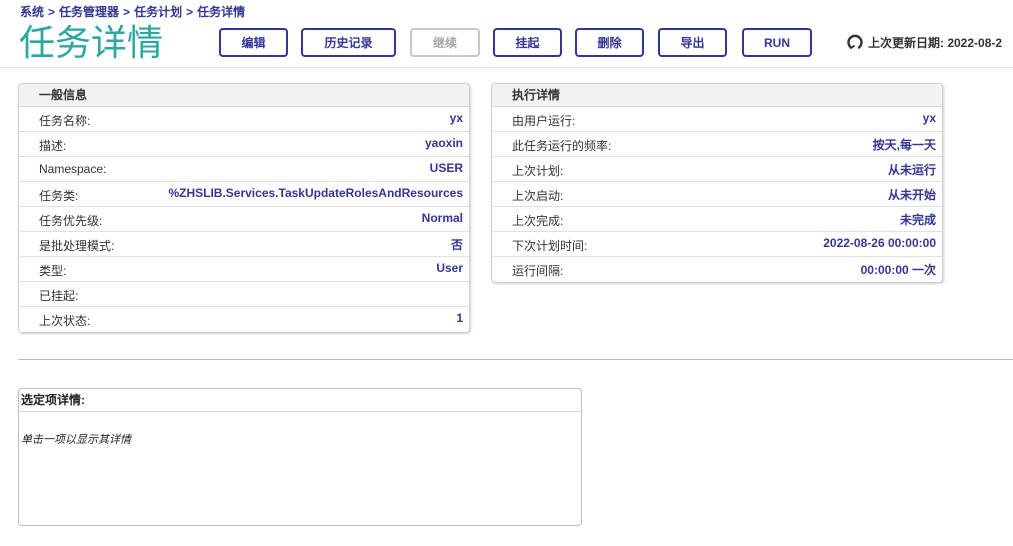  I want to click on row-value: Normal, so click(442, 218).